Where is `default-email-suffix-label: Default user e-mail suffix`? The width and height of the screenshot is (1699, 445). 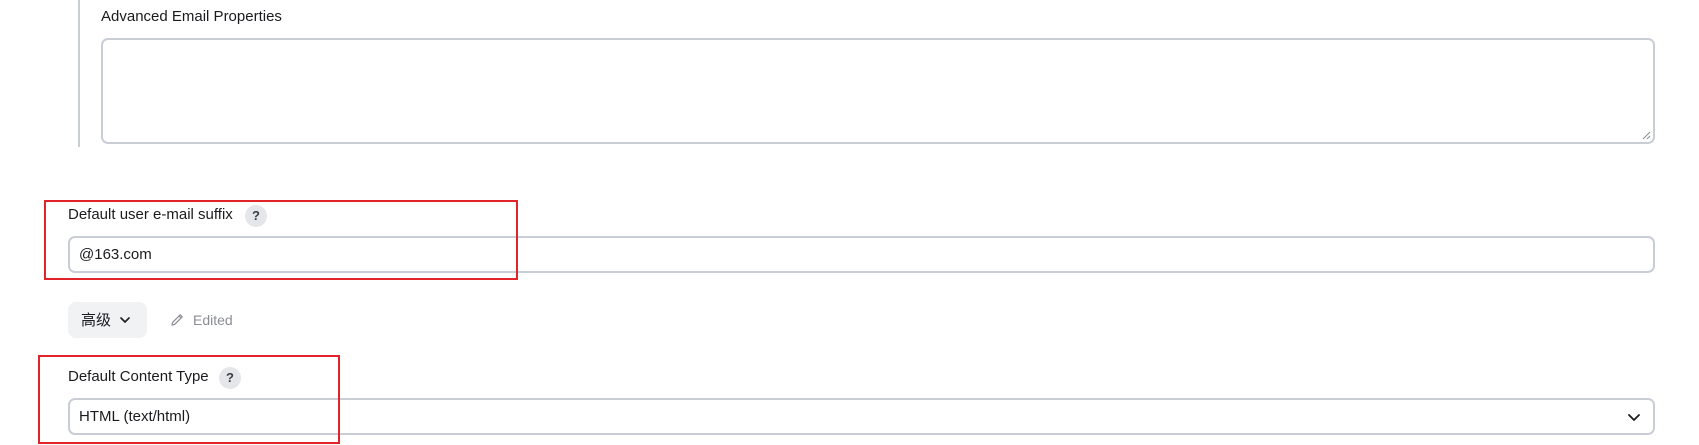 default-email-suffix-label: Default user e-mail suffix is located at coordinates (150, 214).